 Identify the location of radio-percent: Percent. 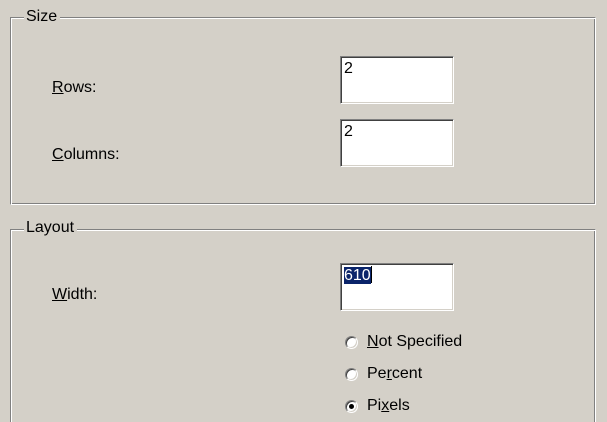
(383, 374).